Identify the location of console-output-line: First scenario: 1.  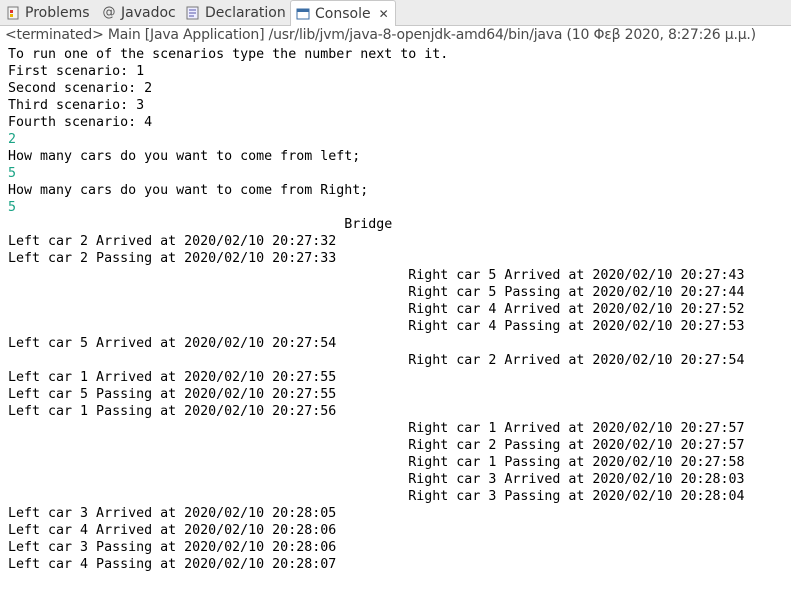
(76, 71).